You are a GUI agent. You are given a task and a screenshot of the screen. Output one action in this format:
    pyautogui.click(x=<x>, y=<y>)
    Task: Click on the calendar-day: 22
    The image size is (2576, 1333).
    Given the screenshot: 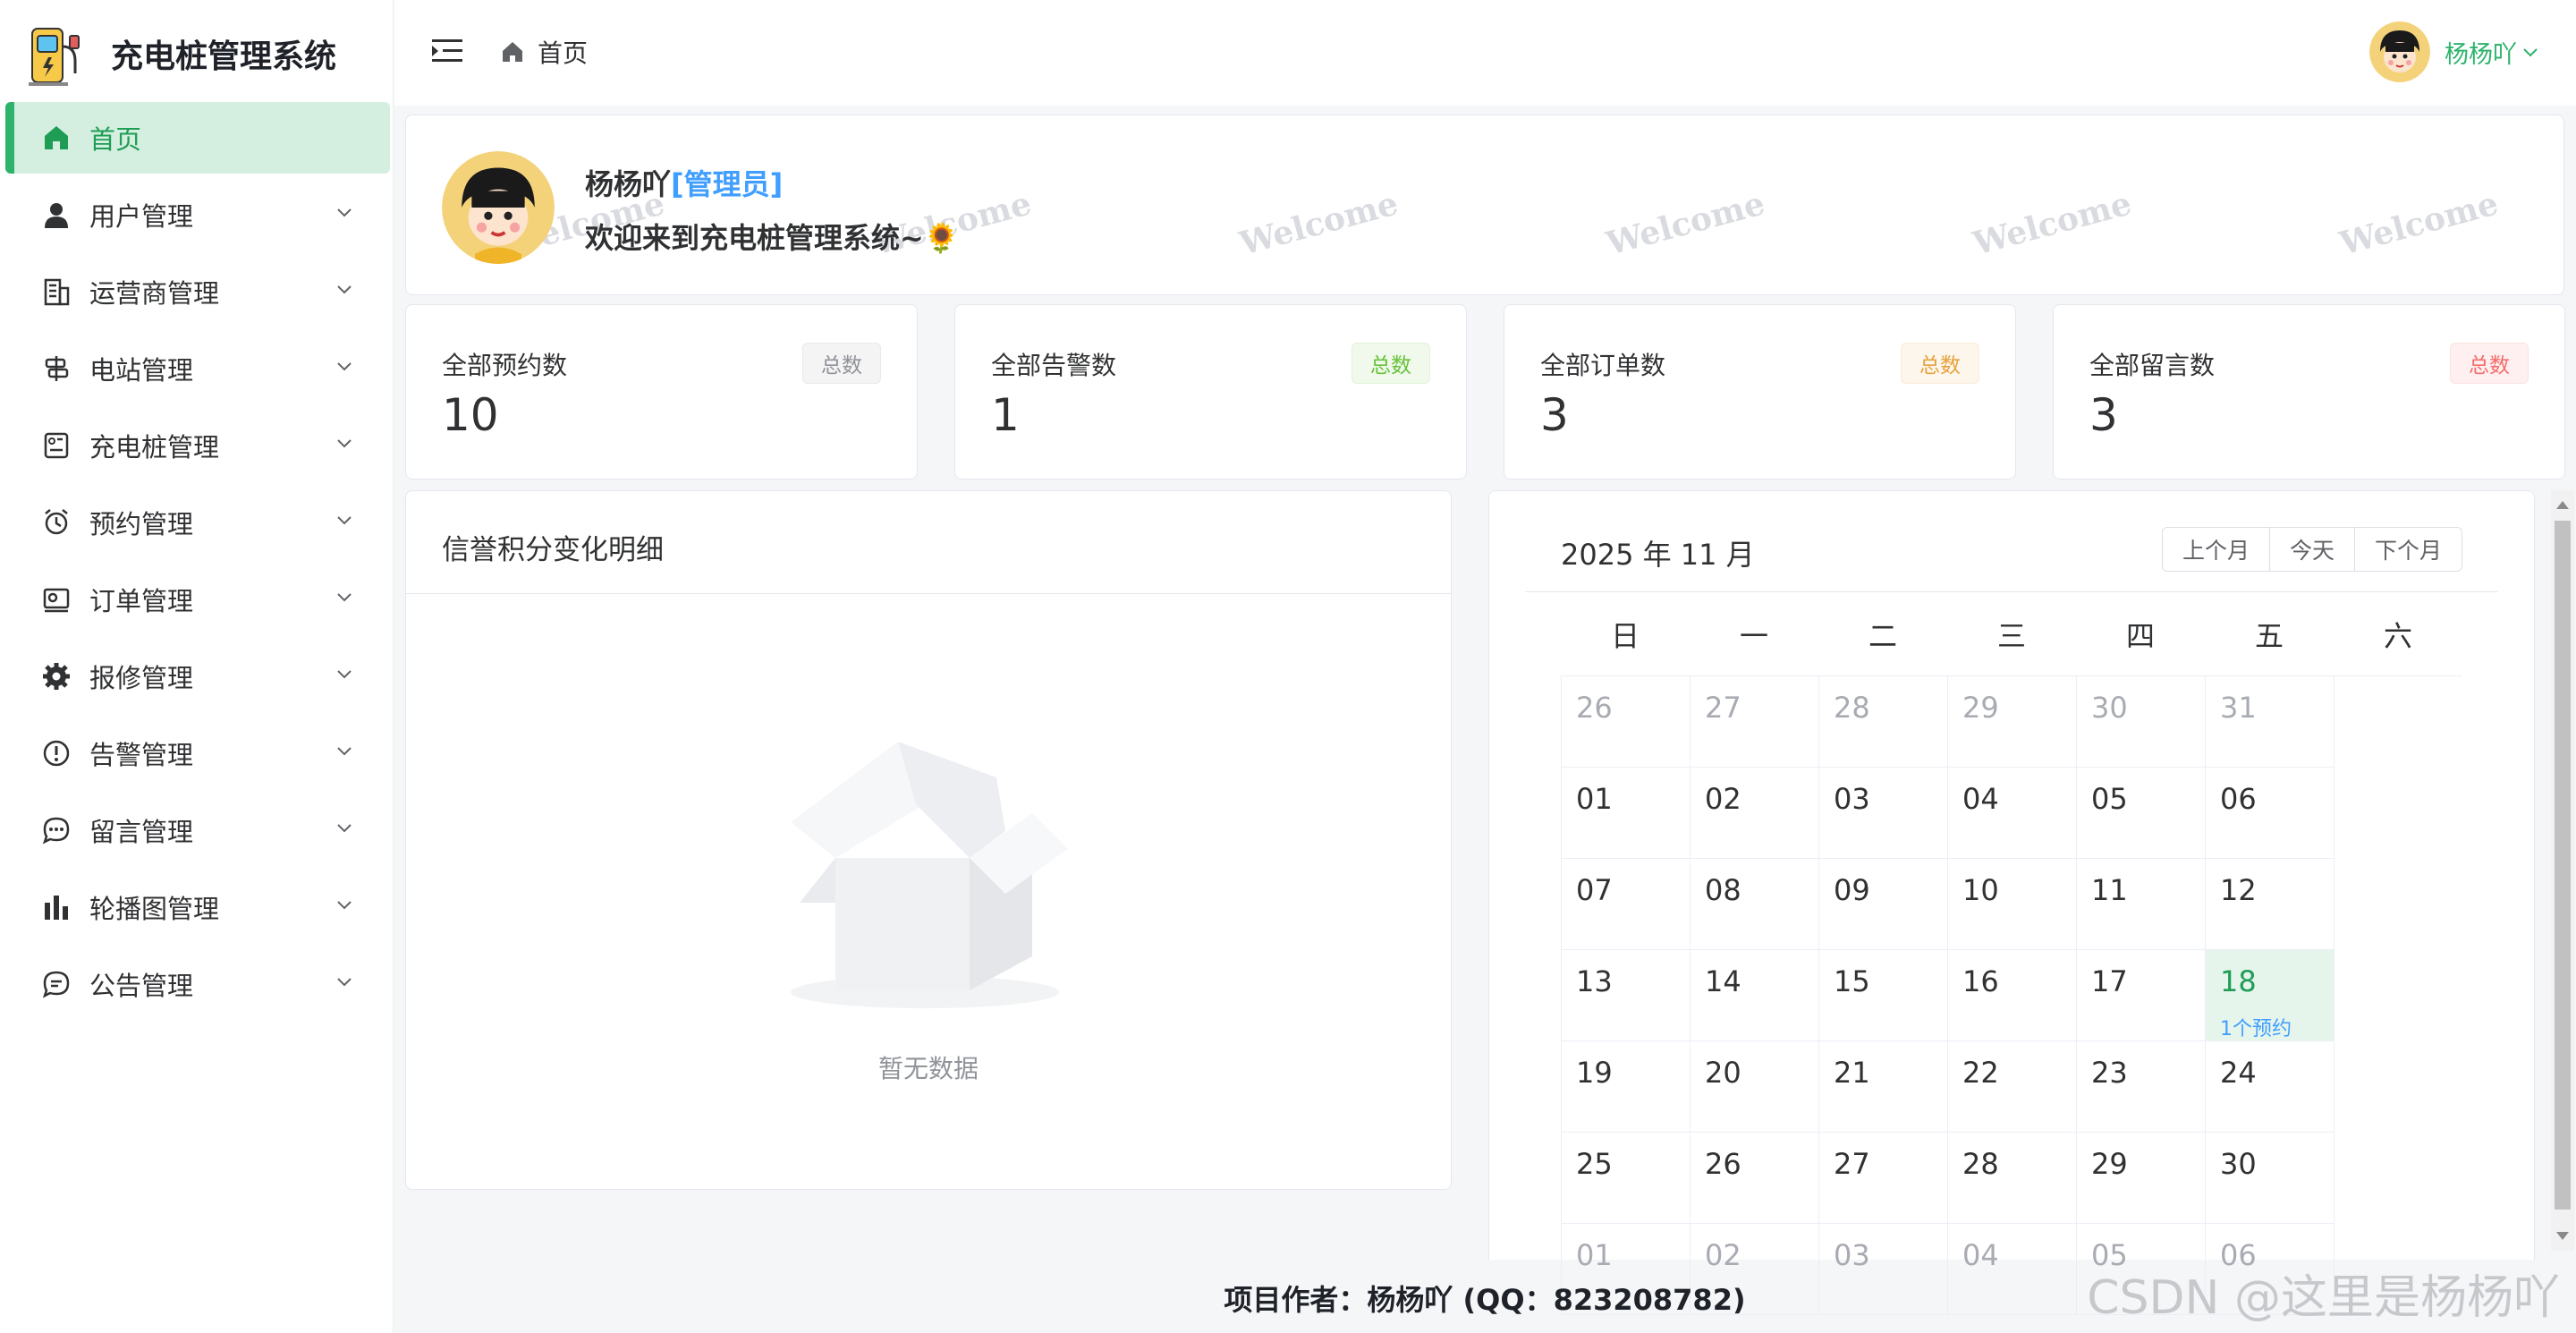 What is the action you would take?
    pyautogui.click(x=2012, y=1087)
    